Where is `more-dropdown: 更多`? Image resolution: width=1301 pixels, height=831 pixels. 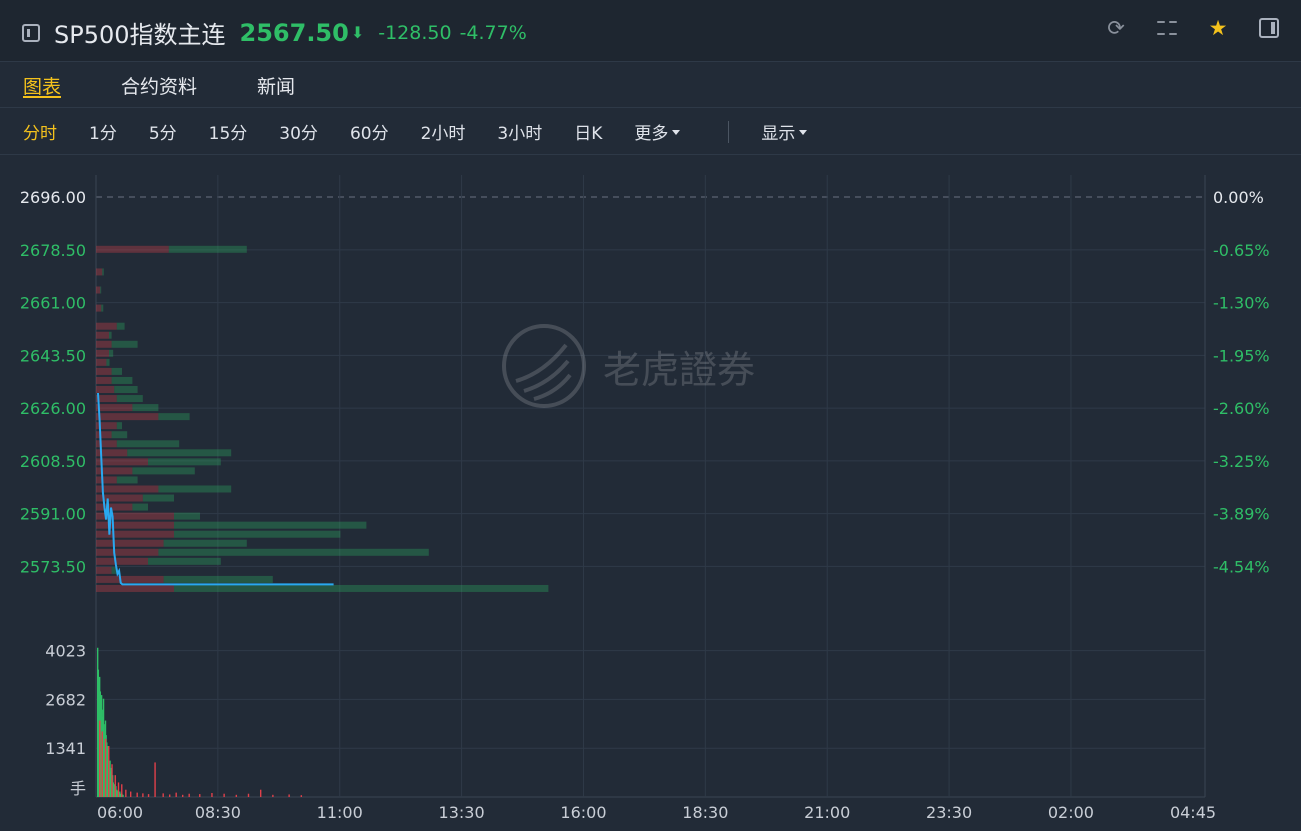
more-dropdown: 更多 is located at coordinates (657, 131).